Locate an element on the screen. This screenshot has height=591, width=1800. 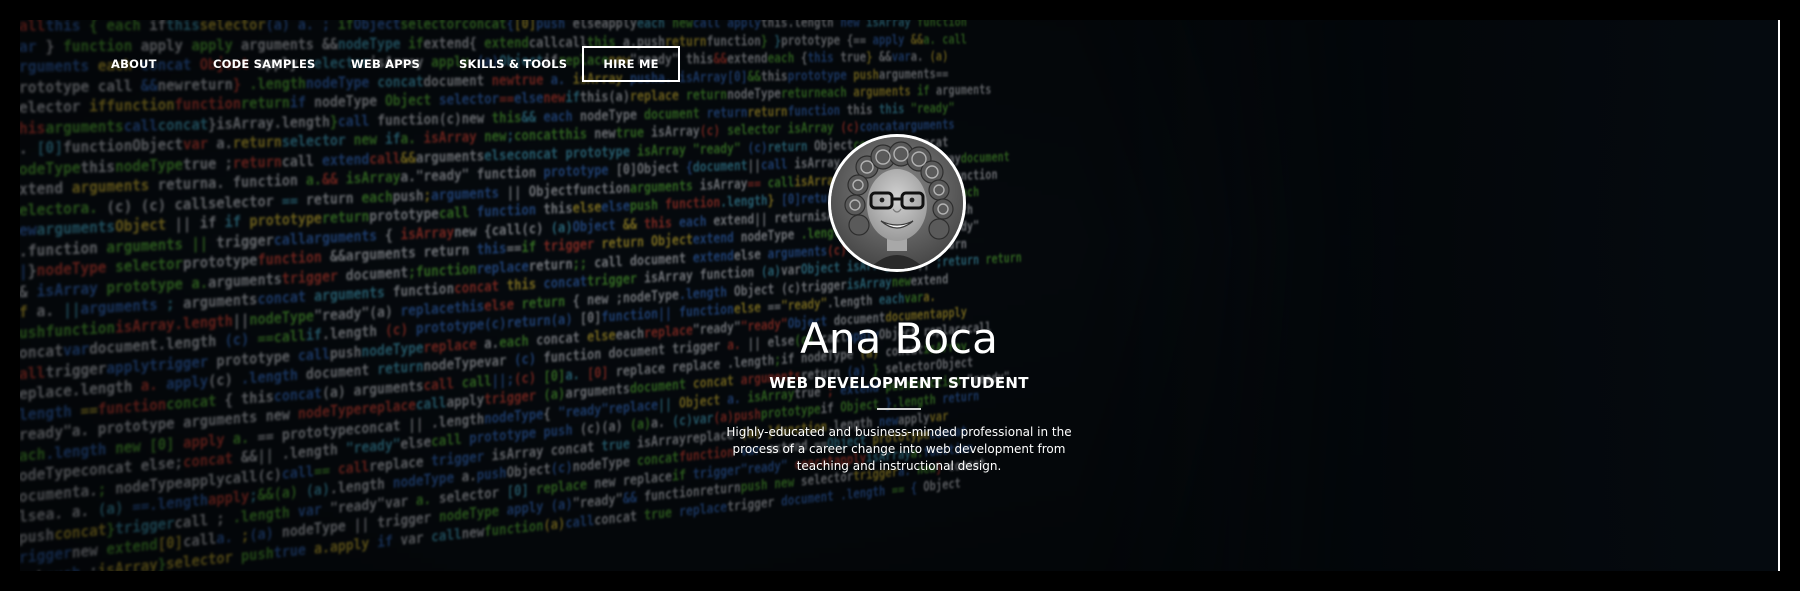
nav-link-about: ABOUT is located at coordinates (134, 64).